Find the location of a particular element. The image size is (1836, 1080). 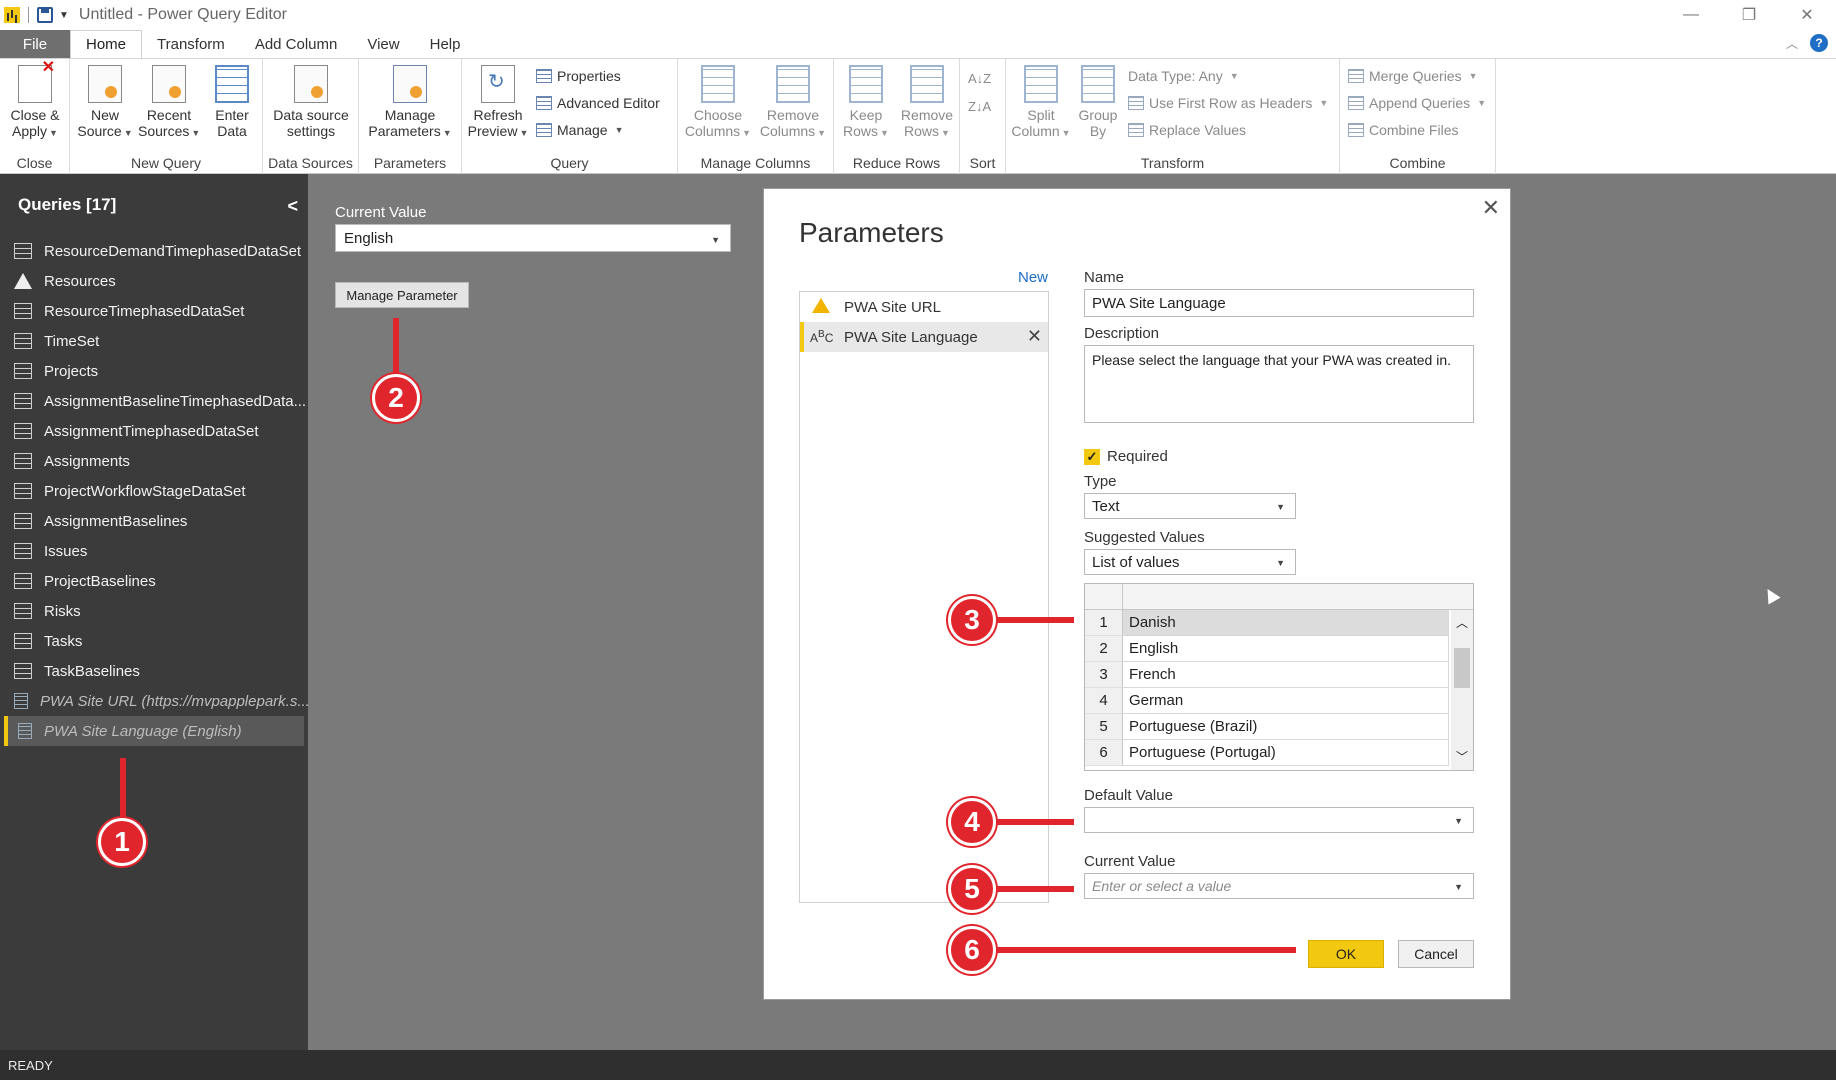

query-item: AssignmentTimephasedDataSet is located at coordinates (154, 431).